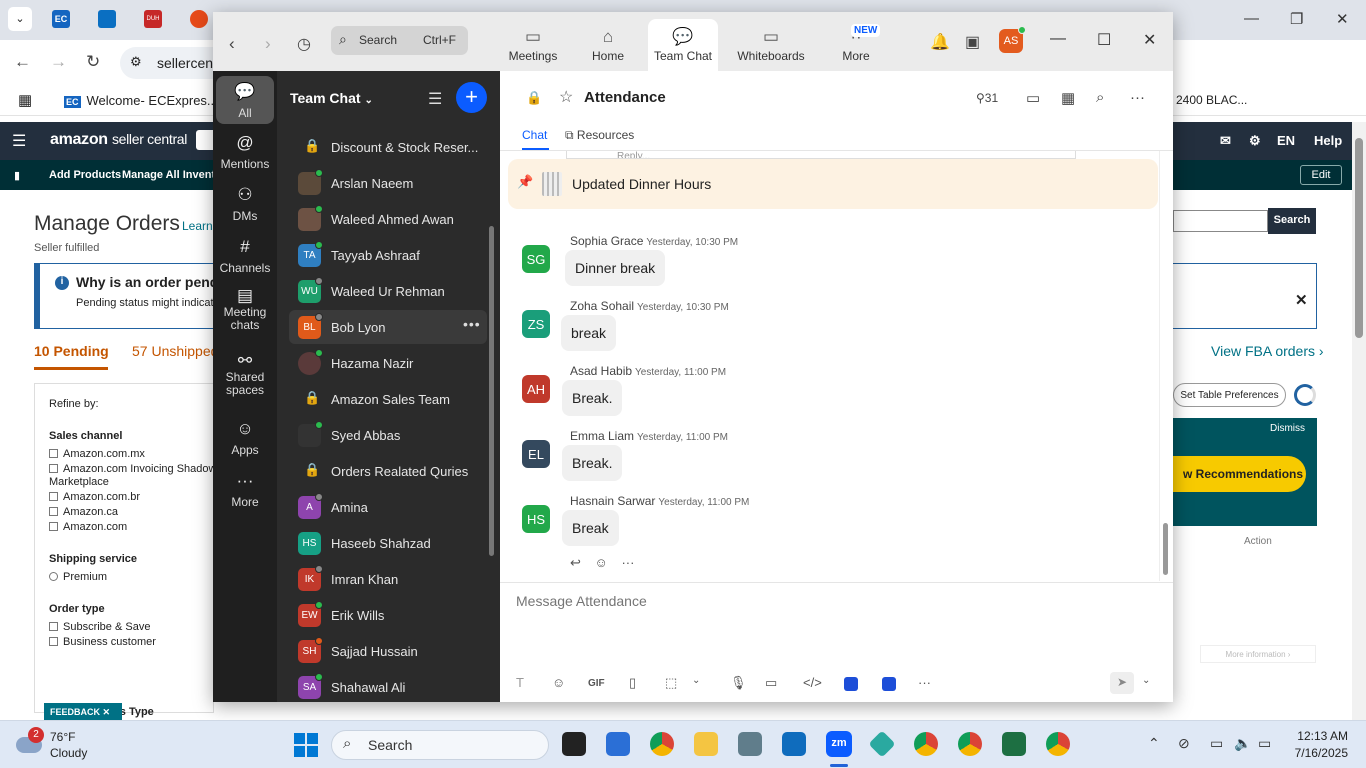 The width and height of the screenshot is (1366, 768). I want to click on filter-option: Premium, so click(131, 577).